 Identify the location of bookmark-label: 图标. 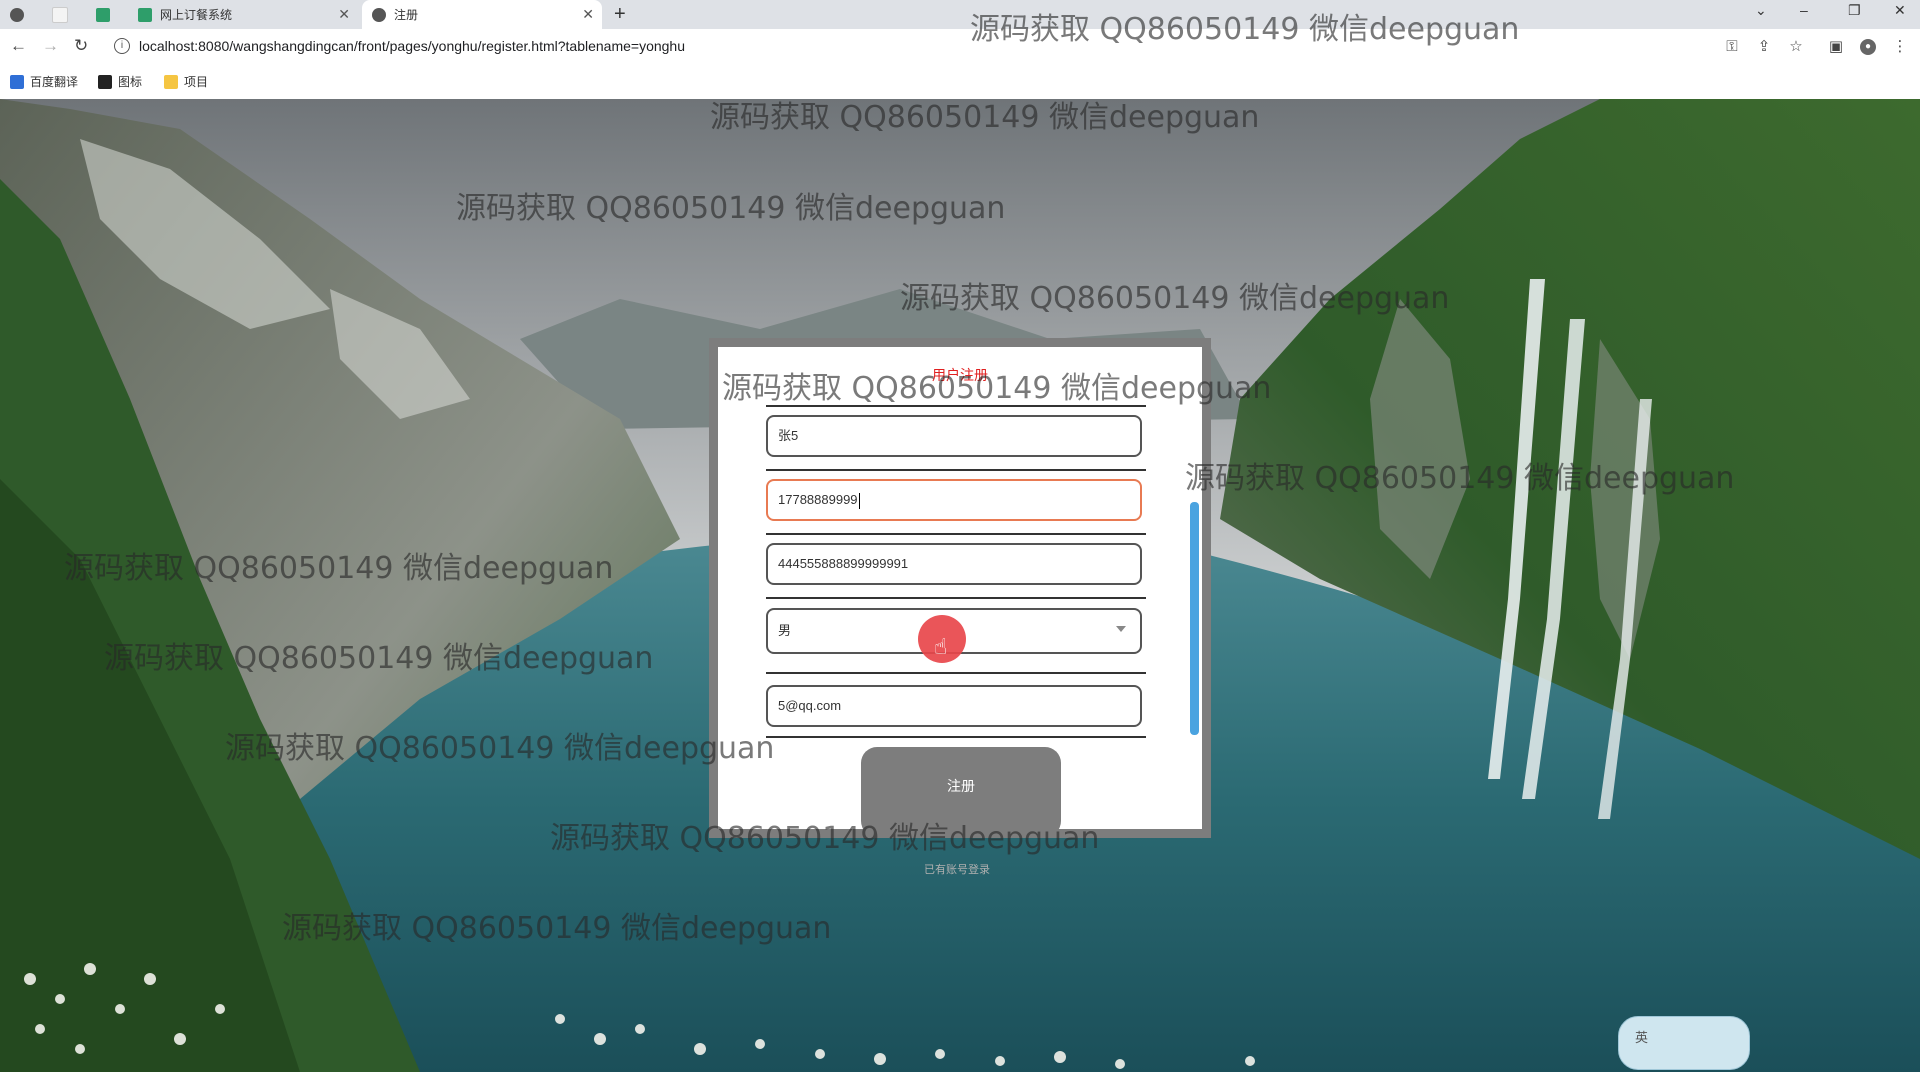
(130, 82).